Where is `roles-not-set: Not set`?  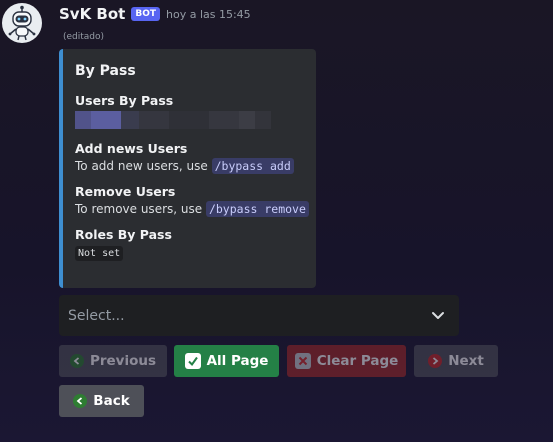 roles-not-set: Not set is located at coordinates (99, 253).